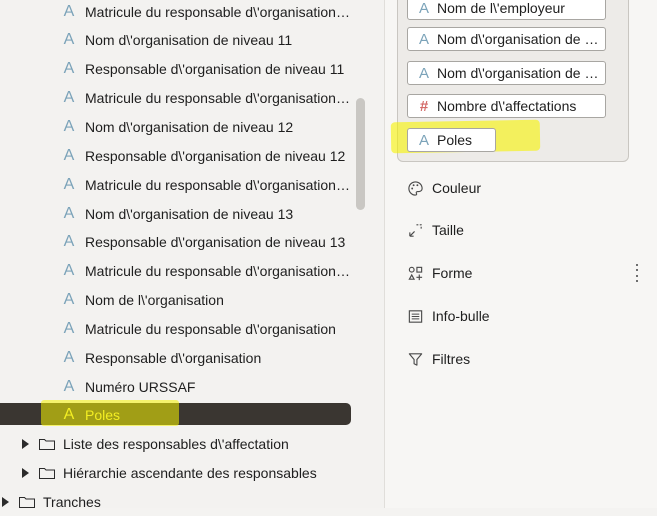 This screenshot has height=516, width=657. I want to click on field-label: Nom d\'organisation de niveau 13, so click(189, 213).